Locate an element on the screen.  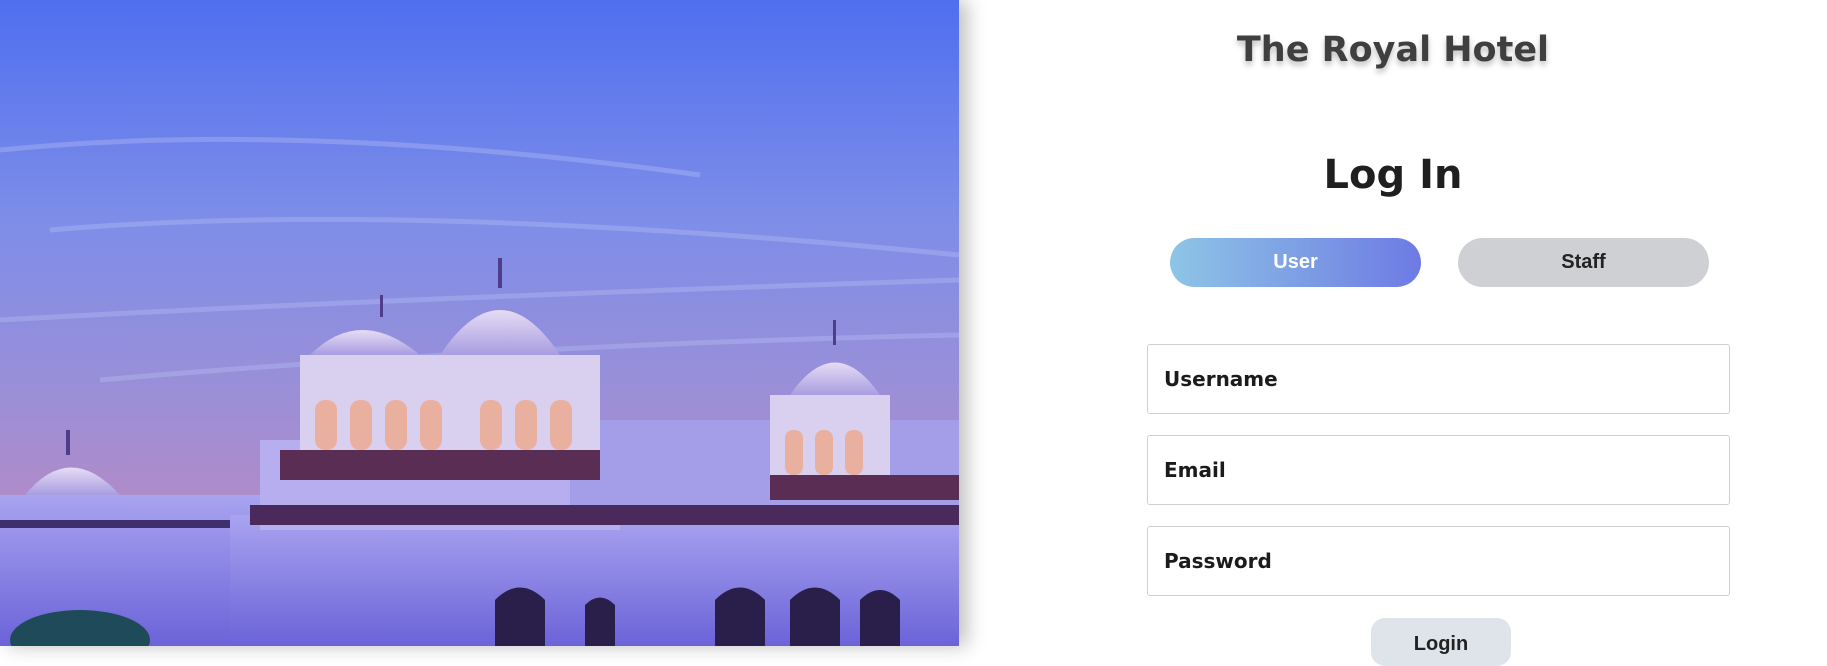
brand-title: The Royal Hotel is located at coordinates (1393, 50).